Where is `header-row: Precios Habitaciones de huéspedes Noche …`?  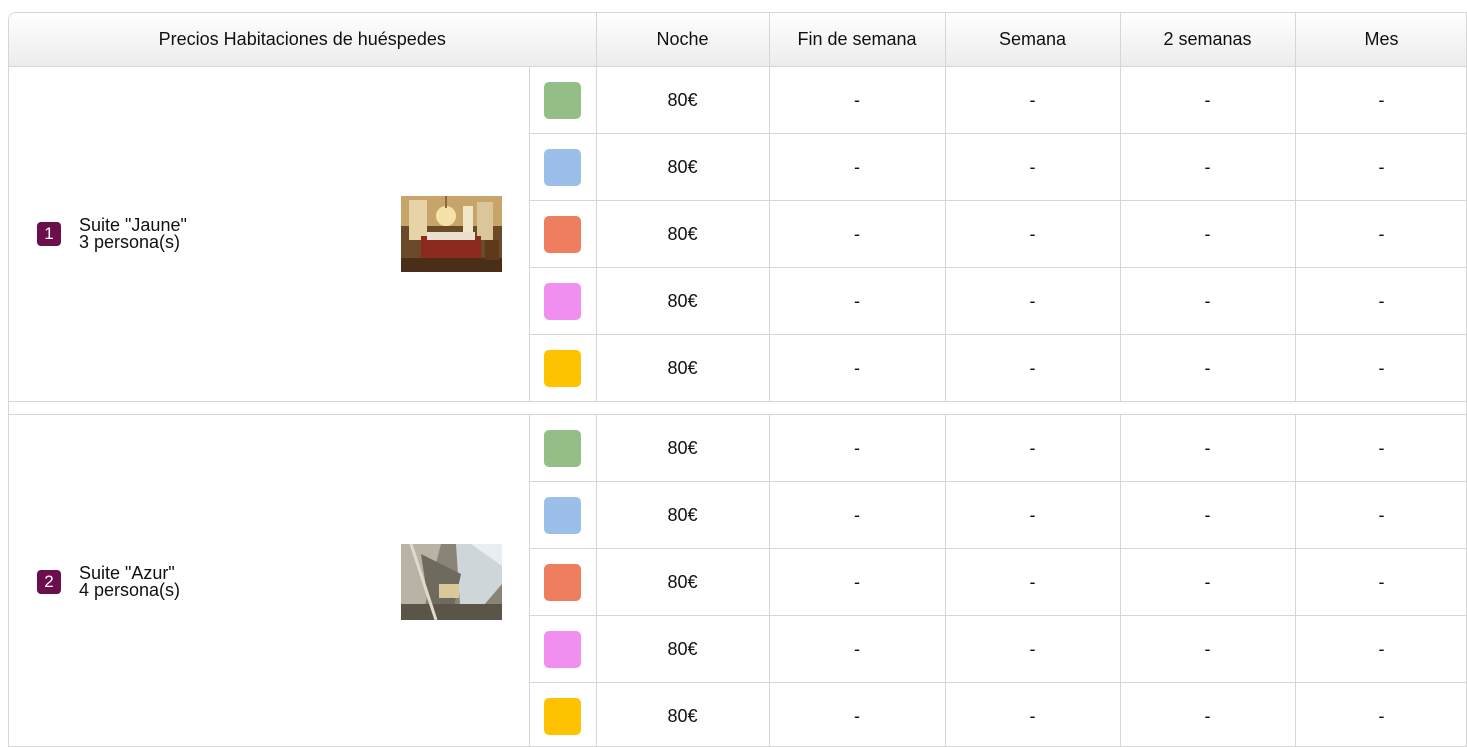 header-row: Precios Habitaciones de huéspedes Noche … is located at coordinates (737, 40).